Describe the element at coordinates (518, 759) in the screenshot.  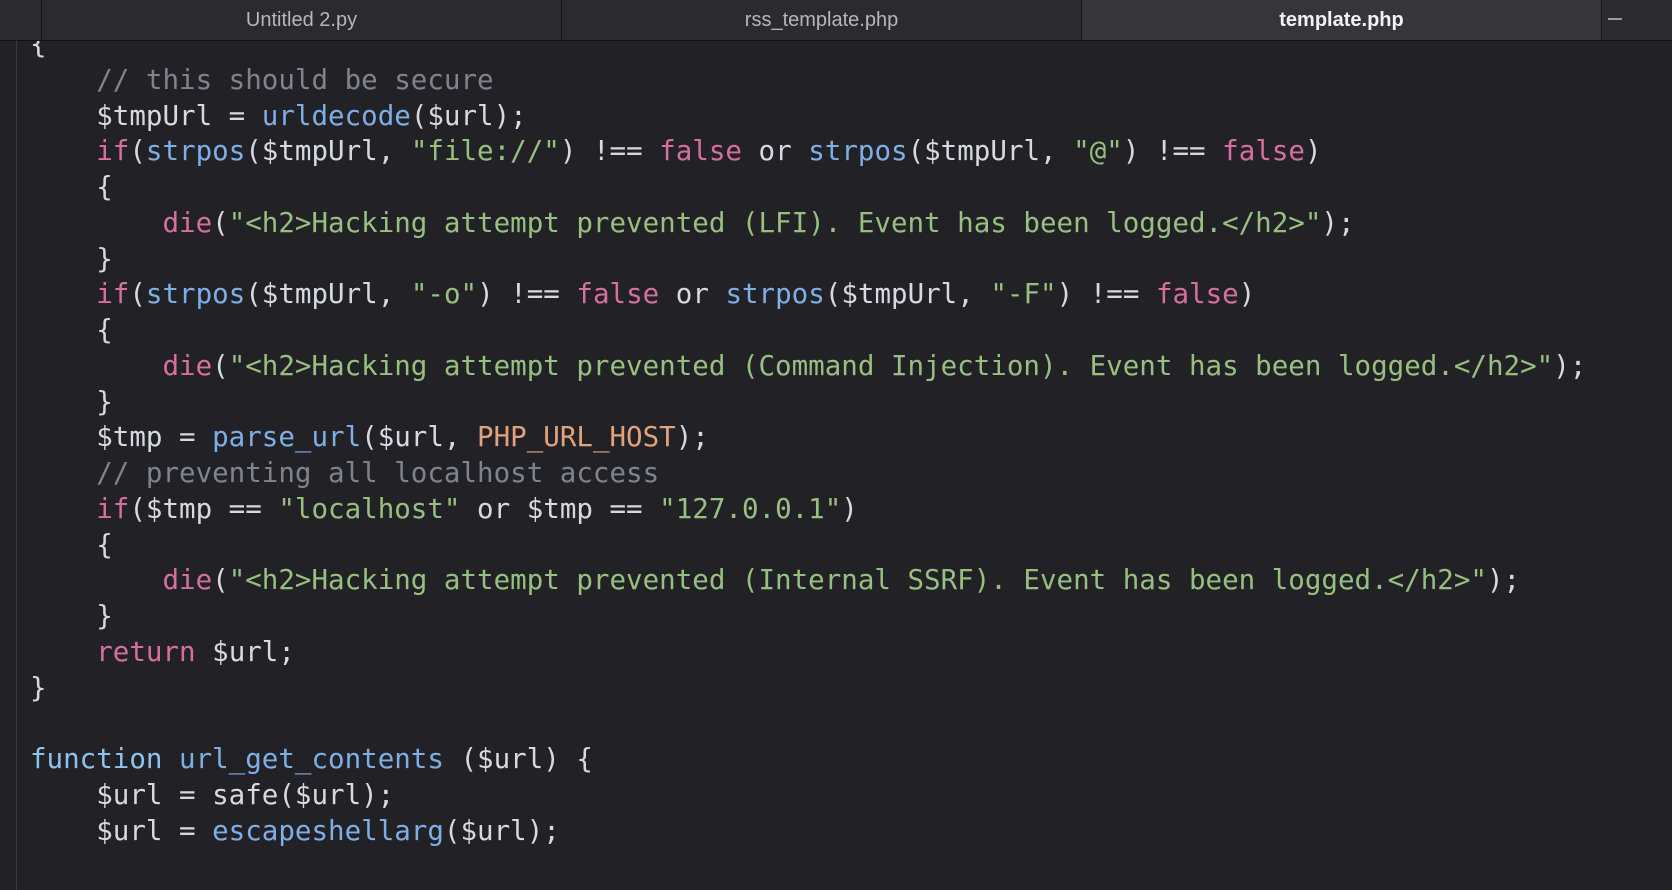
I see `code-token-plain: ($url) {` at that location.